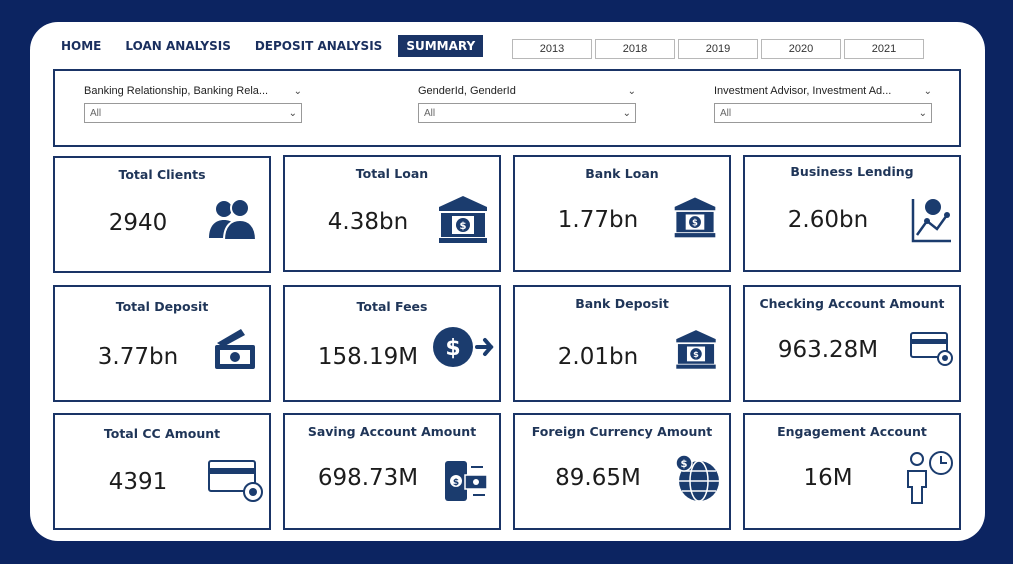 The image size is (1013, 564). What do you see at coordinates (392, 431) in the screenshot?
I see `card-title: Saving Account Amount` at bounding box center [392, 431].